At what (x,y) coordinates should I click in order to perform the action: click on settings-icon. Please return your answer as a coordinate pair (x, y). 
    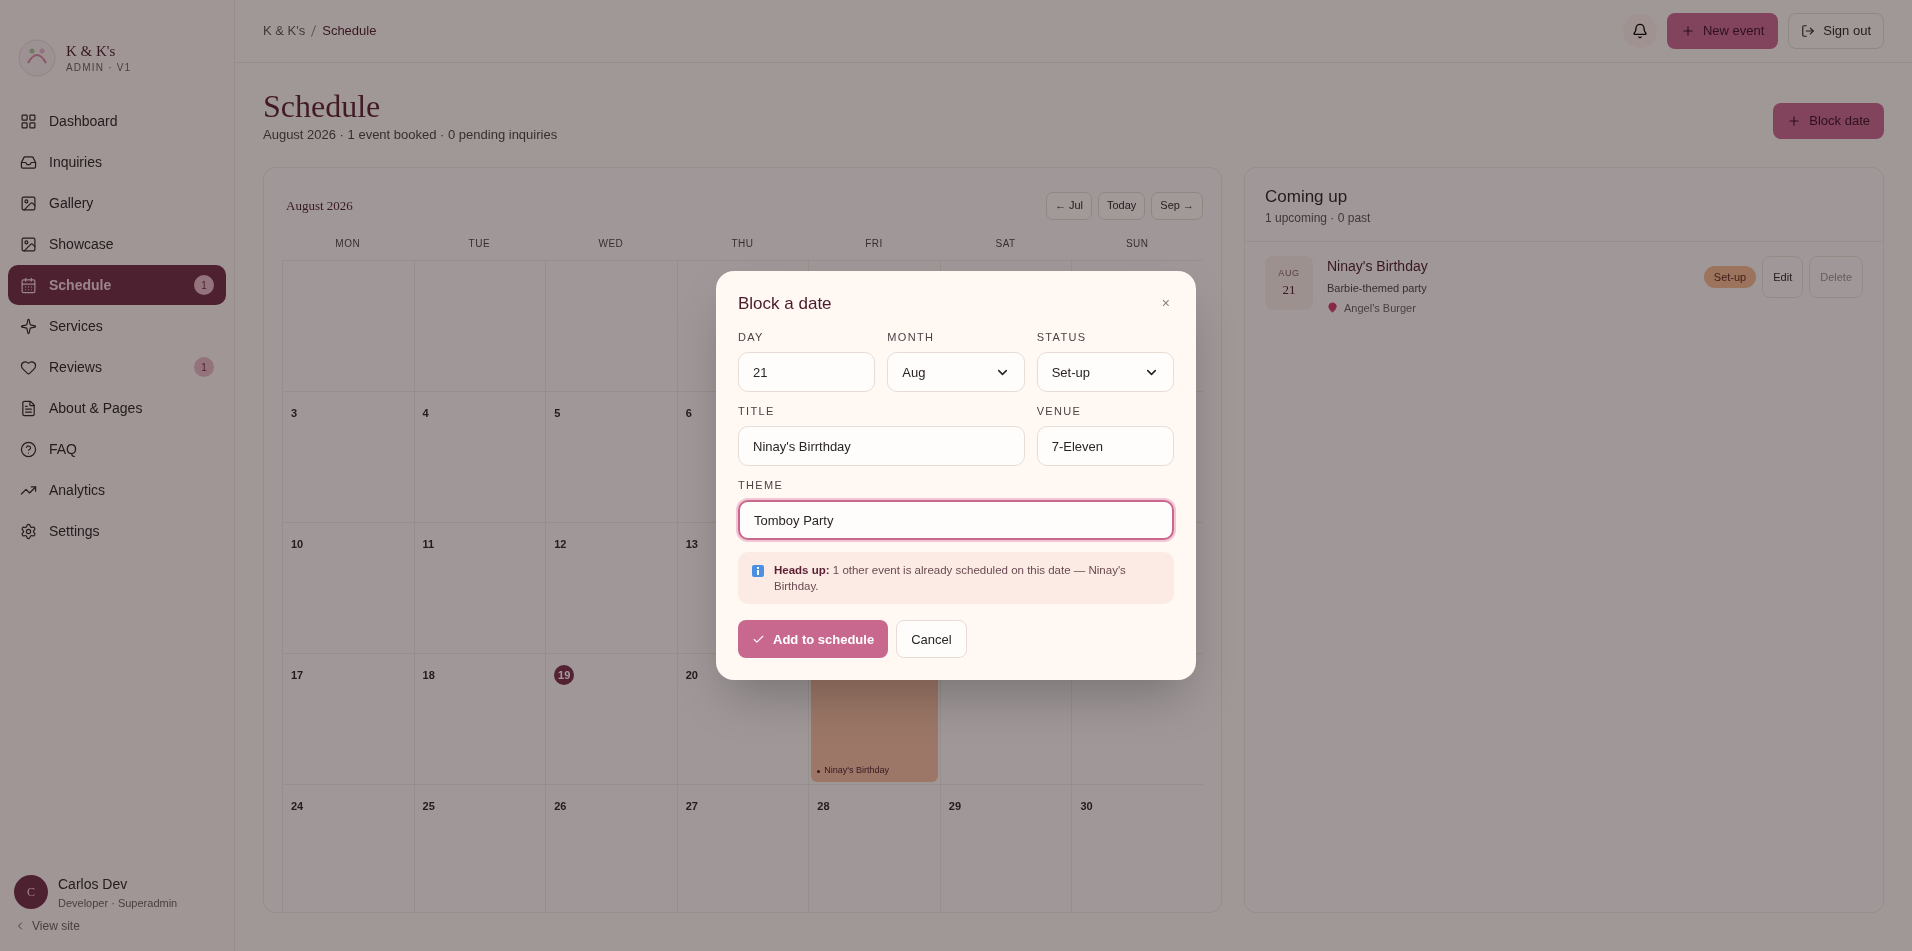
    Looking at the image, I should click on (28, 531).